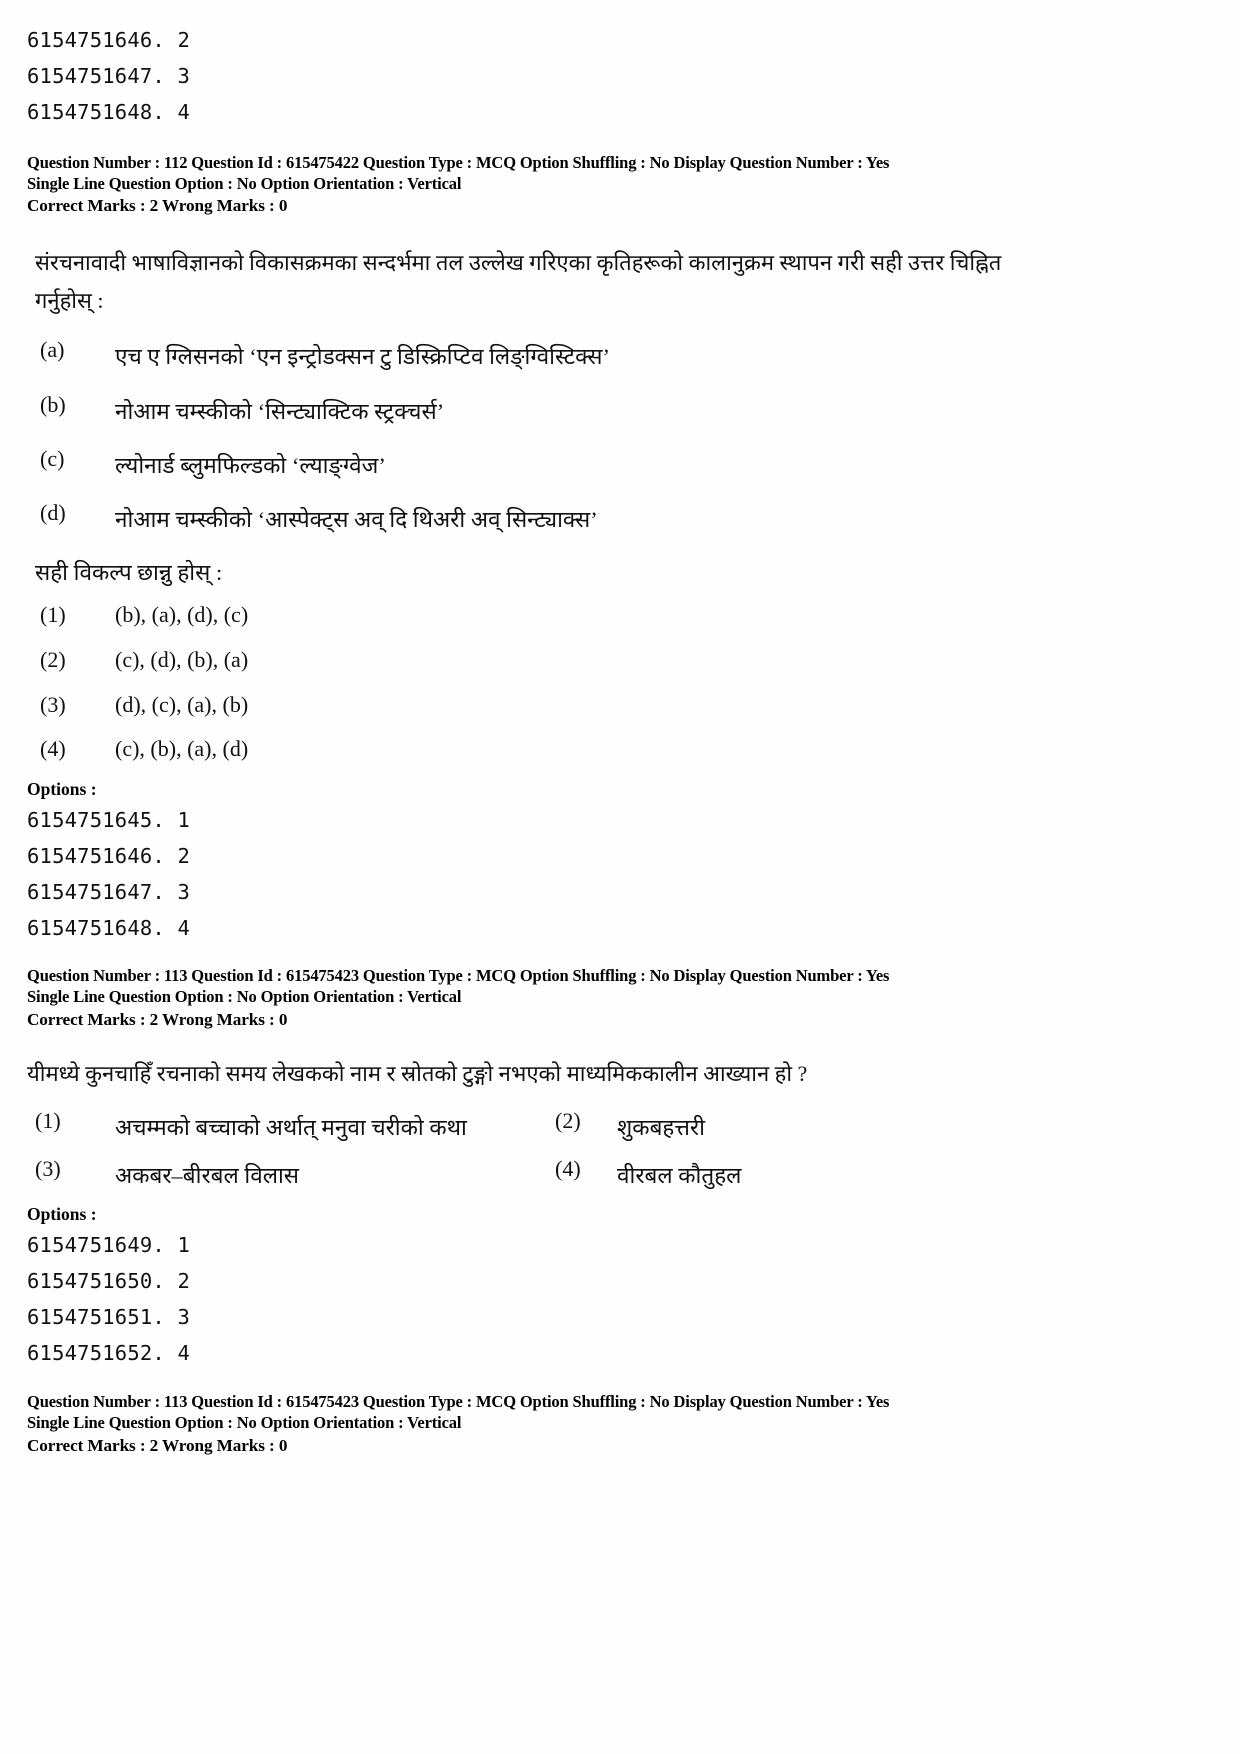 This screenshot has height=1754, width=1240. I want to click on answer-choice-2: (2) शुकबहत्तरी, so click(630, 1124).